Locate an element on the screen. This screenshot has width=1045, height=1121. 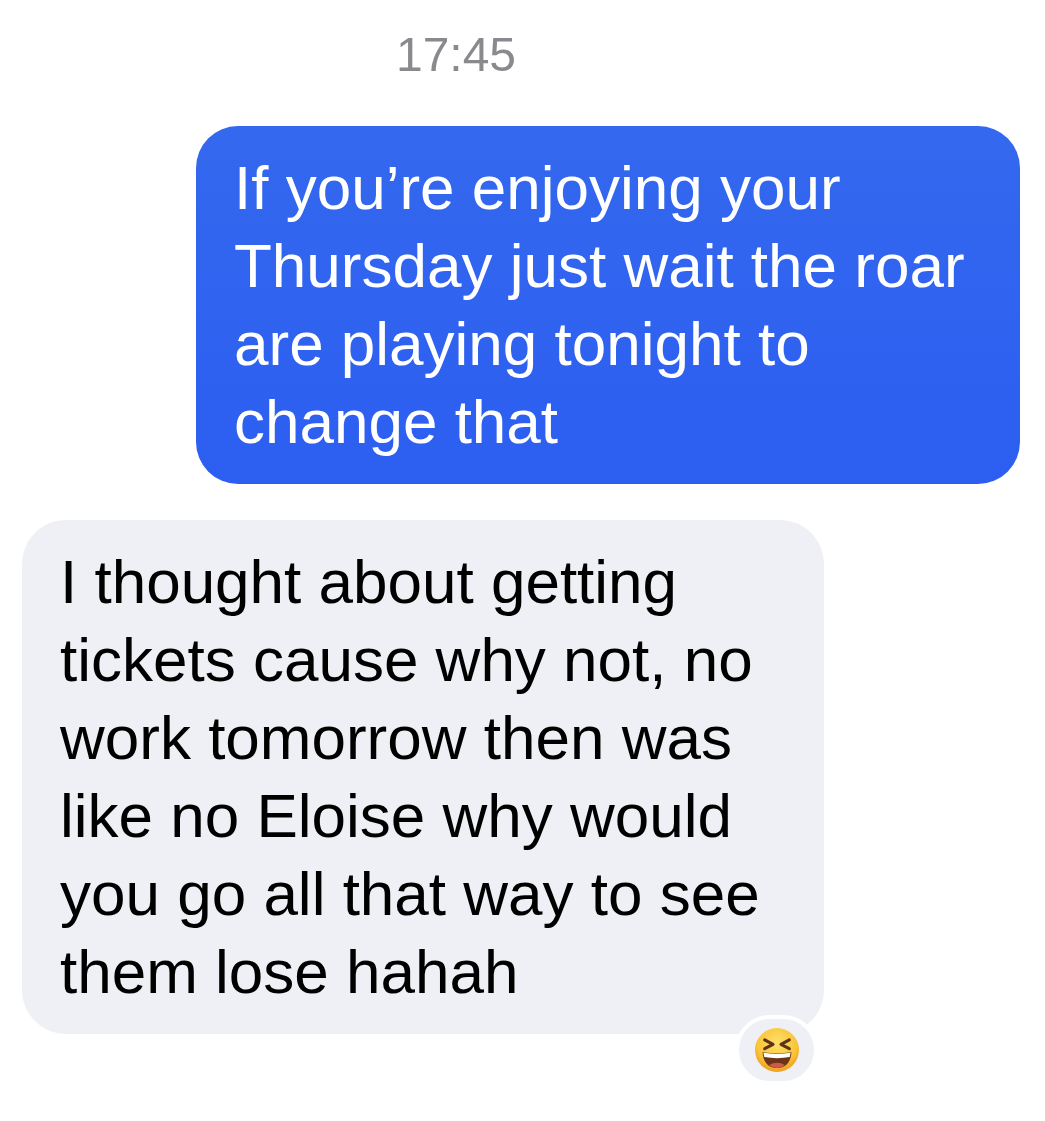
laughing-face-icon is located at coordinates (776, 1050).